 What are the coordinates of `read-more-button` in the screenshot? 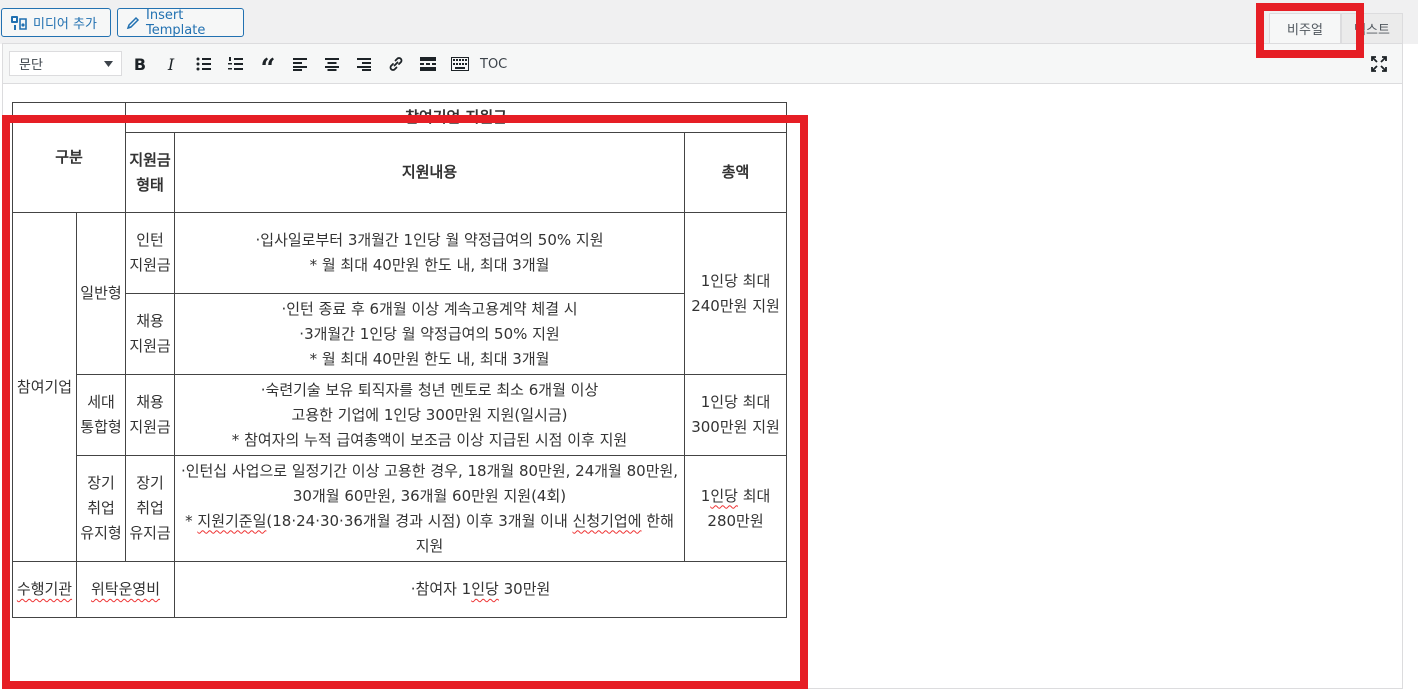 It's located at (428, 64).